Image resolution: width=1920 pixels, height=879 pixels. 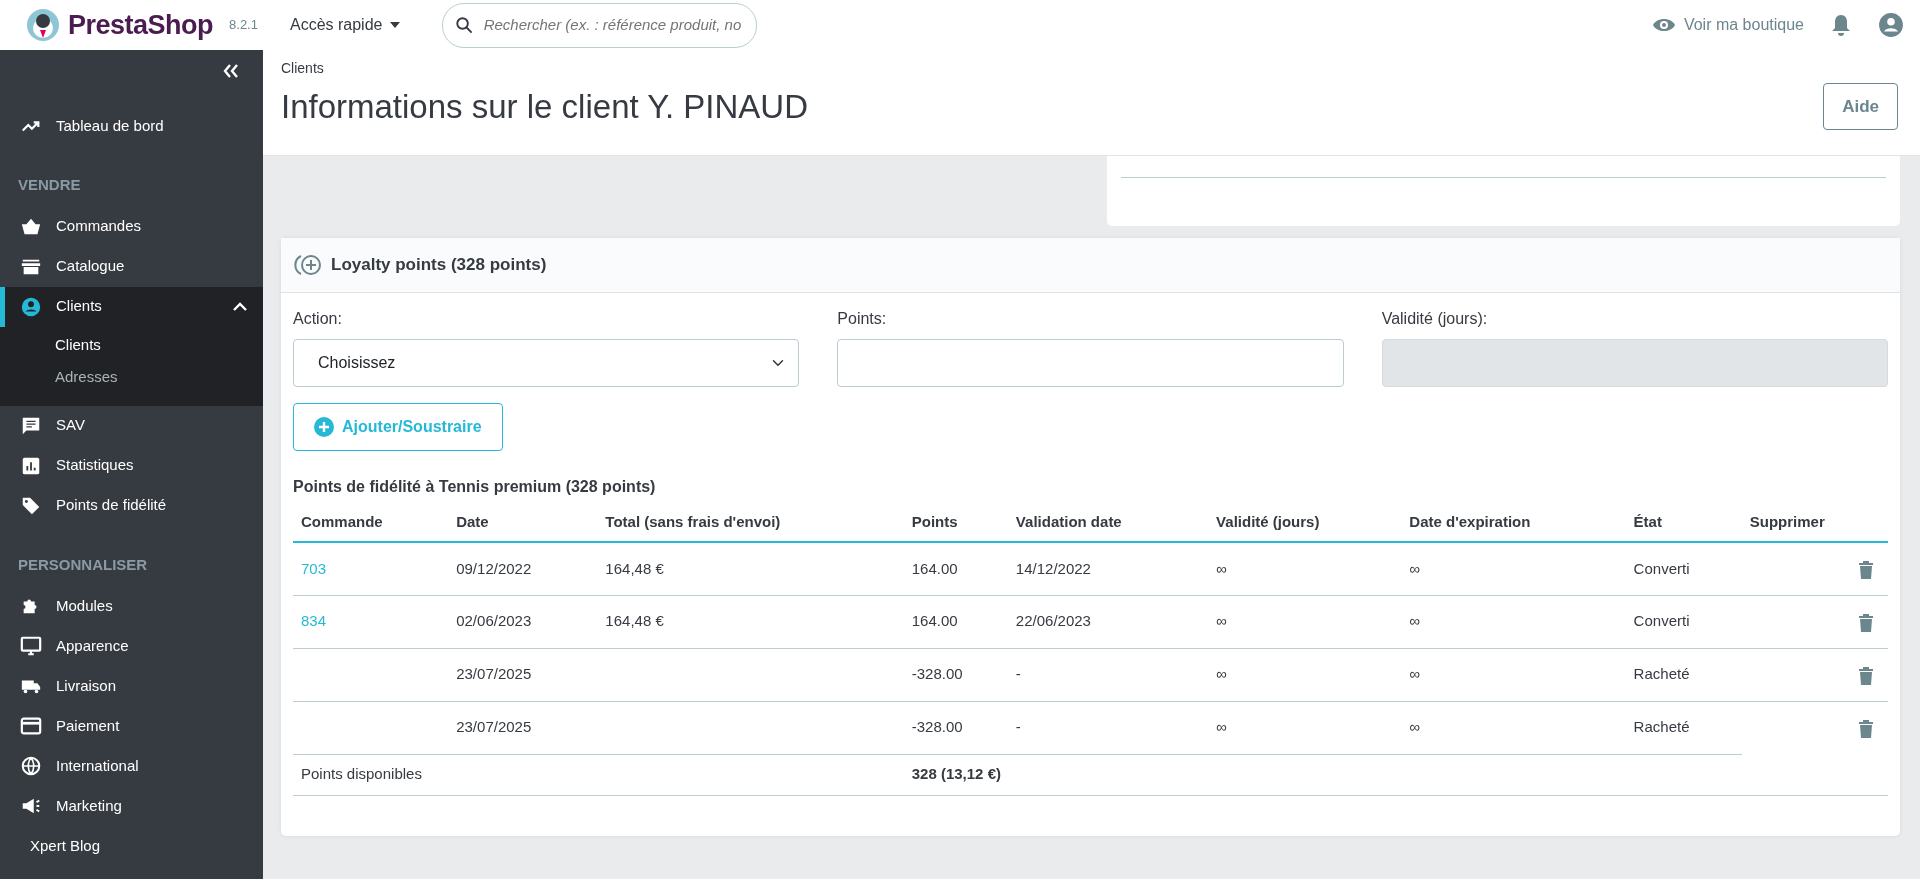 I want to click on menu-item: Clients, so click(x=131, y=306).